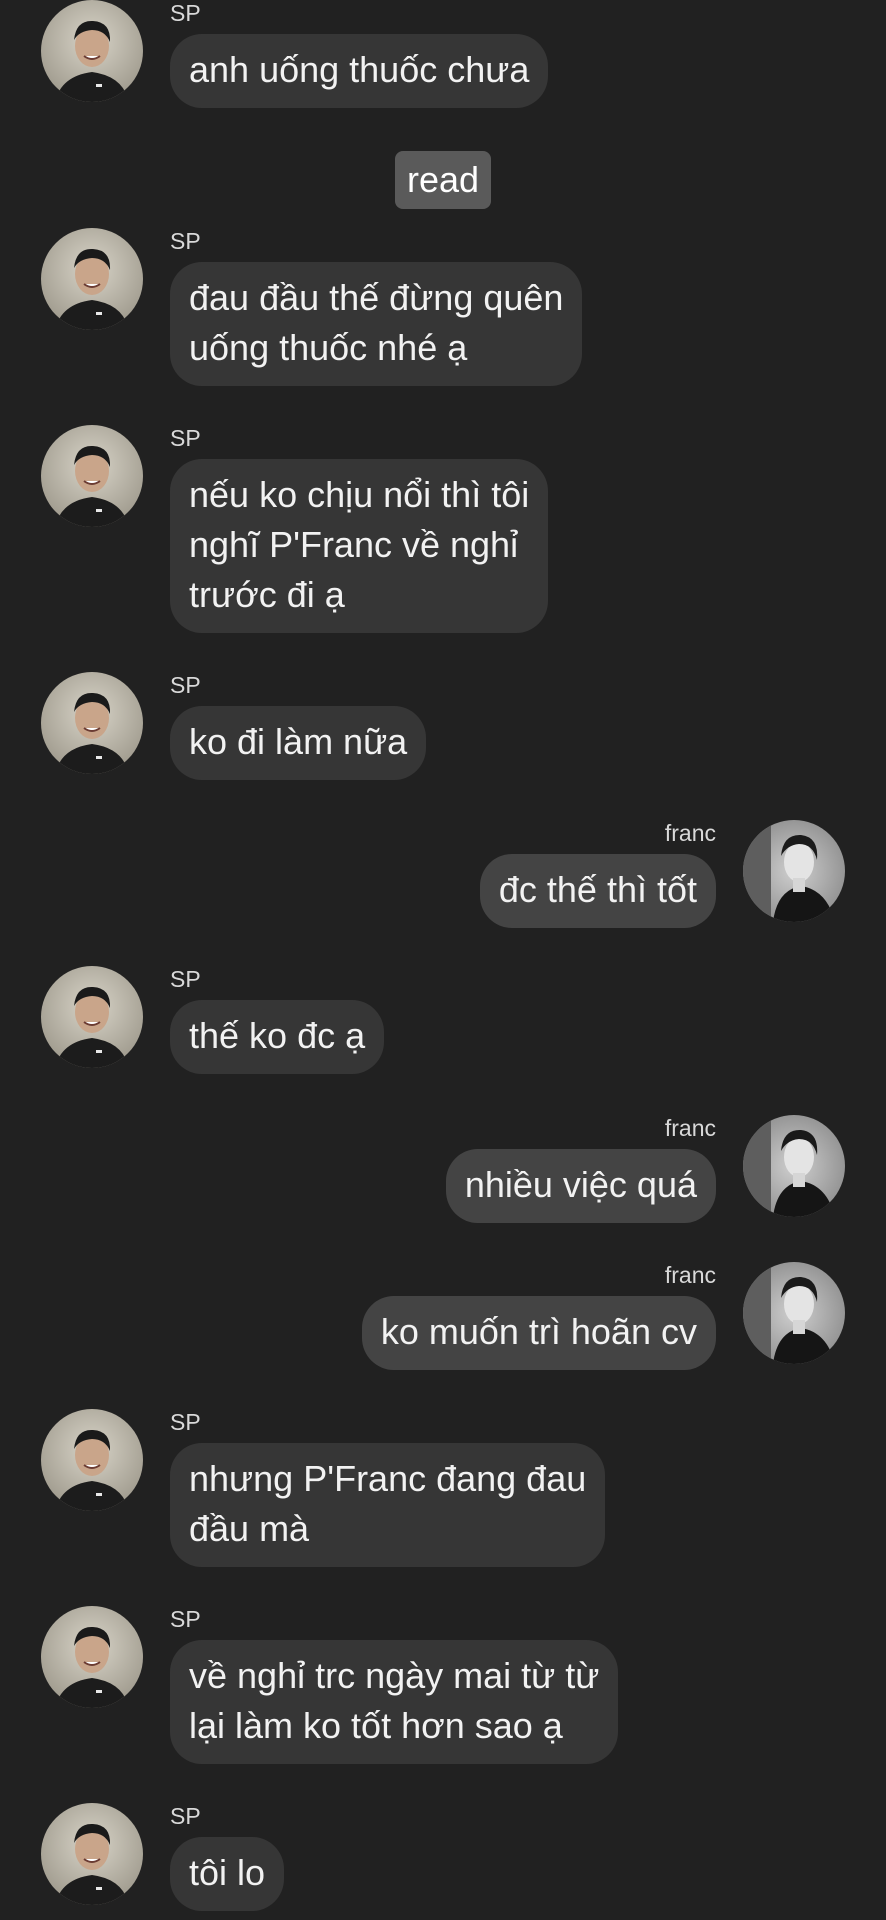  I want to click on message-bubble: nhiều việc quá, so click(580, 1186).